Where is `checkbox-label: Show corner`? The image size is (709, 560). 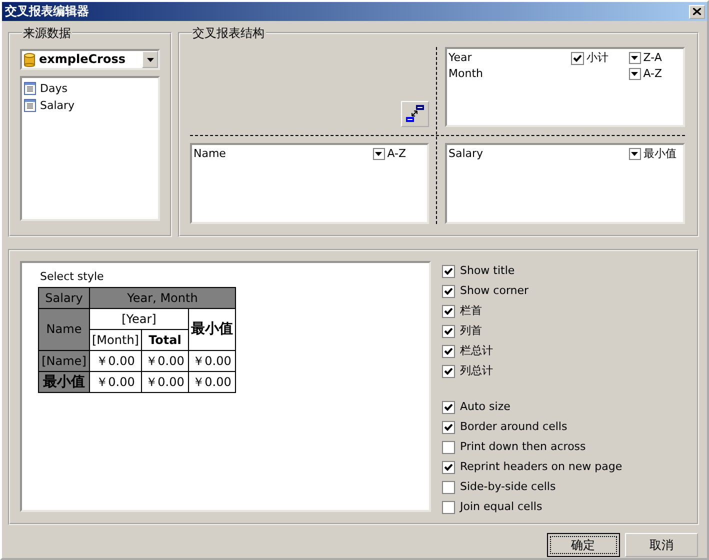 checkbox-label: Show corner is located at coordinates (494, 291).